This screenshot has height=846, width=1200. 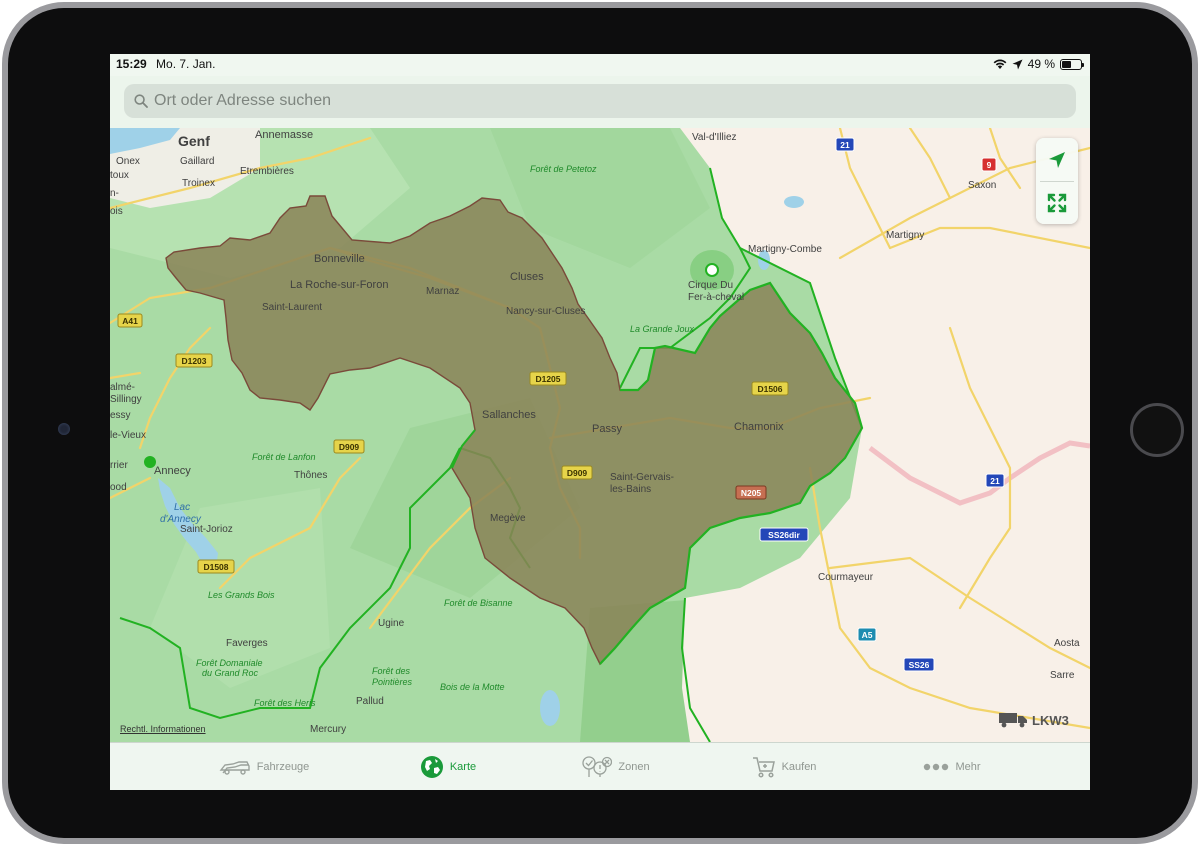 What do you see at coordinates (712, 270) in the screenshot?
I see `park-marker-icon` at bounding box center [712, 270].